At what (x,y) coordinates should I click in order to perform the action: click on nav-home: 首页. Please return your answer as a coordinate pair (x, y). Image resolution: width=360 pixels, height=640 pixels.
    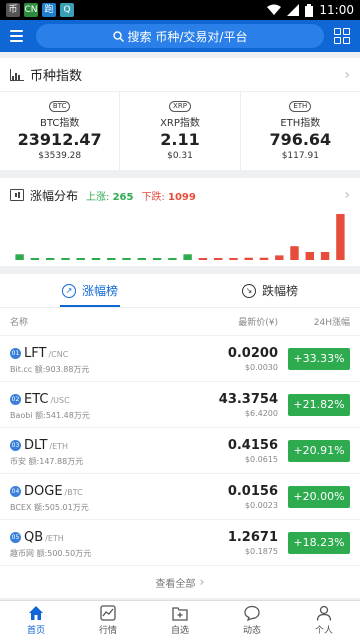
    Looking at the image, I should click on (36, 620).